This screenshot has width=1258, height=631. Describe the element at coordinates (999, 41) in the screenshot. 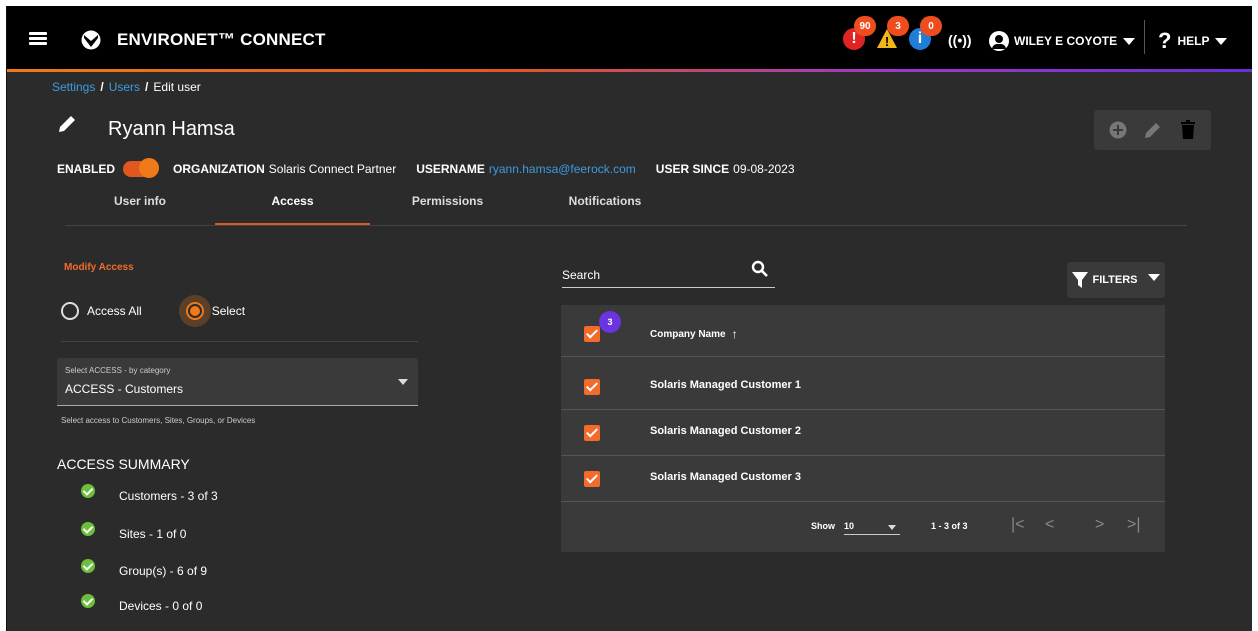

I see `user-avatar-icon` at that location.